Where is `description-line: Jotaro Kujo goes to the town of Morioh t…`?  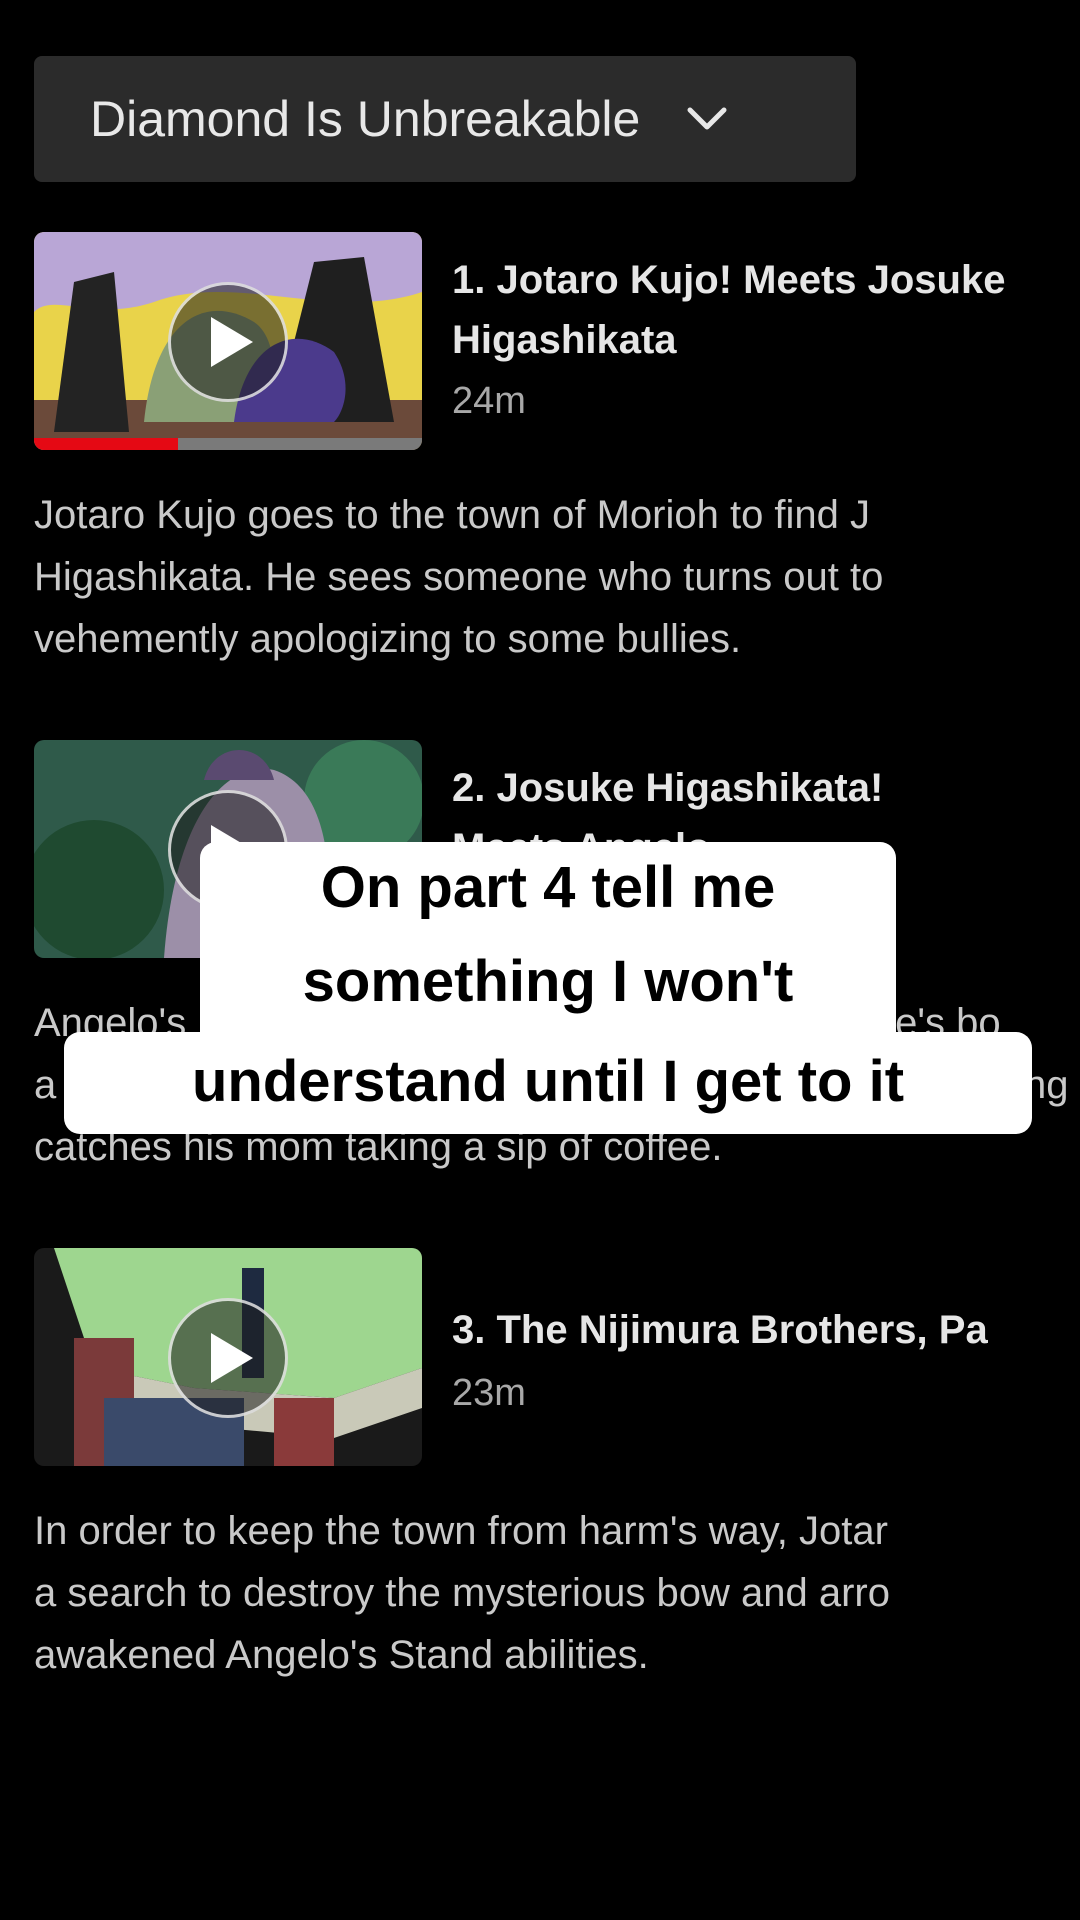 description-line: Jotaro Kujo goes to the town of Morioh t… is located at coordinates (452, 515).